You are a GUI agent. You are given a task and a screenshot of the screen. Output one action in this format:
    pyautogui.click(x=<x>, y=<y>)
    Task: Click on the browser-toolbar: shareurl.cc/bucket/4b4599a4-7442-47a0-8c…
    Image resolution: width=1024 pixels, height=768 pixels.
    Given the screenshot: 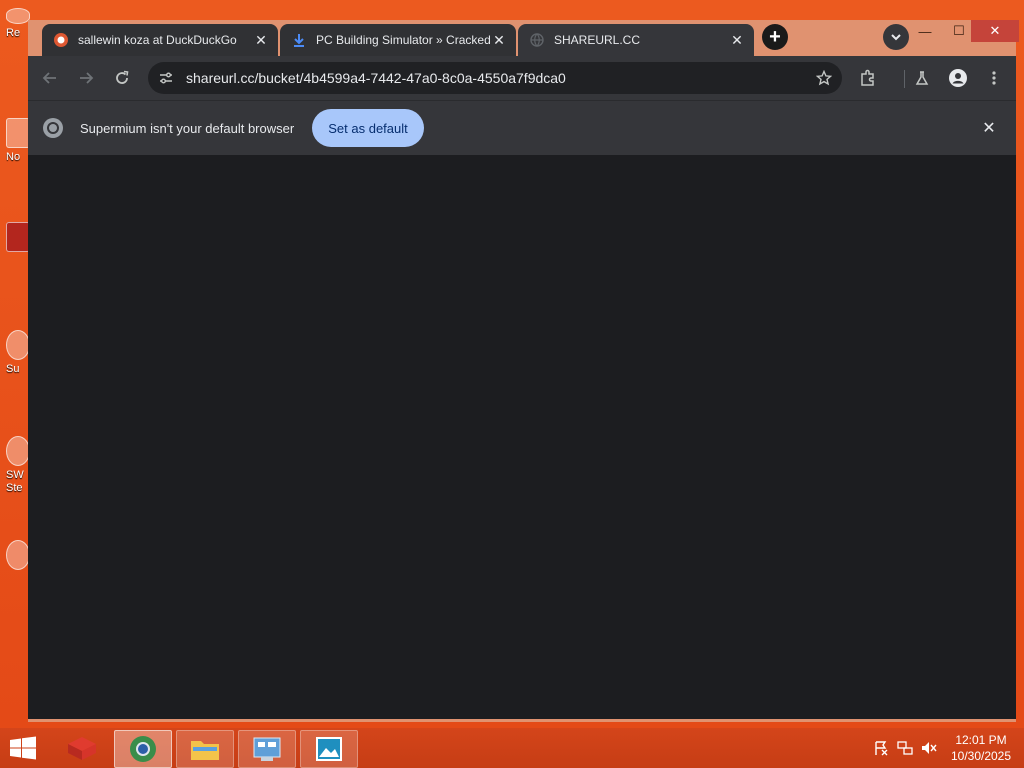 What is the action you would take?
    pyautogui.click(x=522, y=78)
    